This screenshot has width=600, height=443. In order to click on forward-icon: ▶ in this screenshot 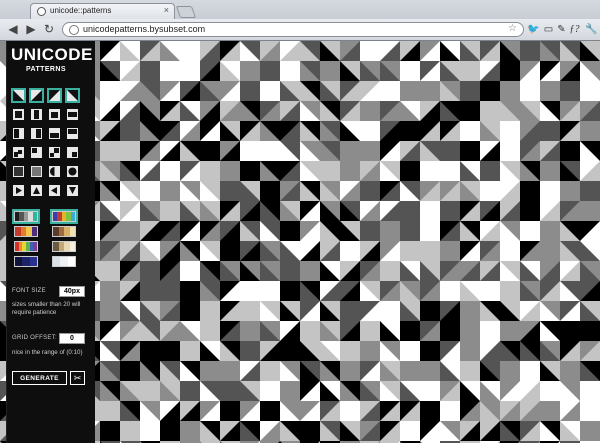, I will do `click(31, 29)`.